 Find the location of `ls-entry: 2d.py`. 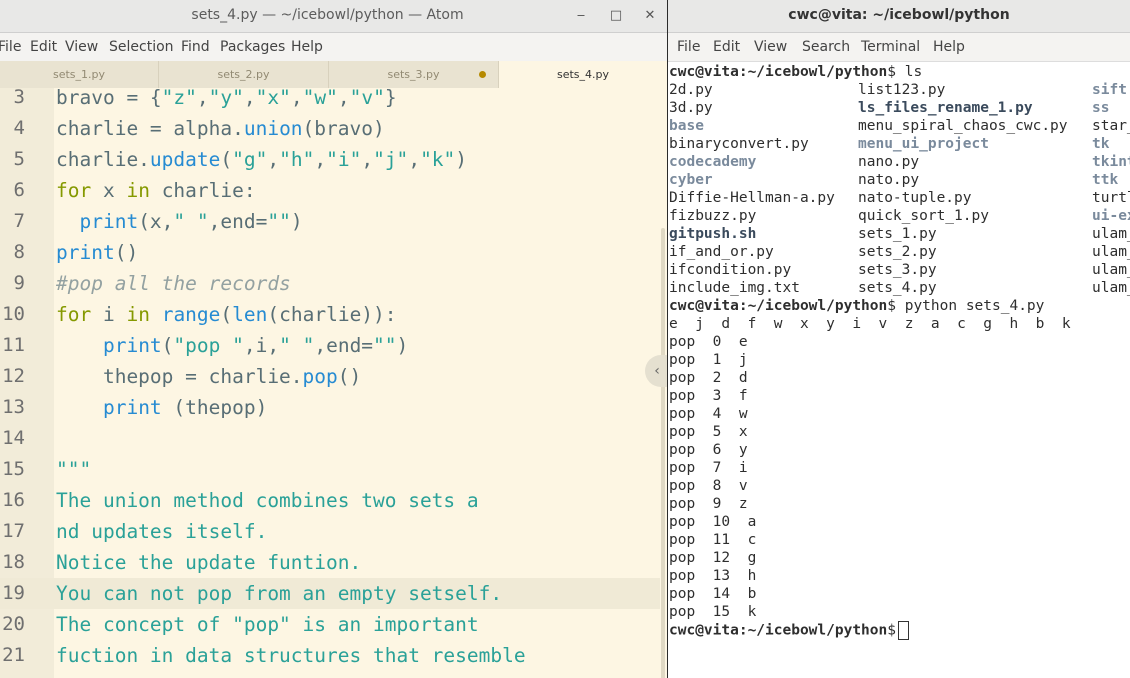

ls-entry: 2d.py is located at coordinates (691, 90).